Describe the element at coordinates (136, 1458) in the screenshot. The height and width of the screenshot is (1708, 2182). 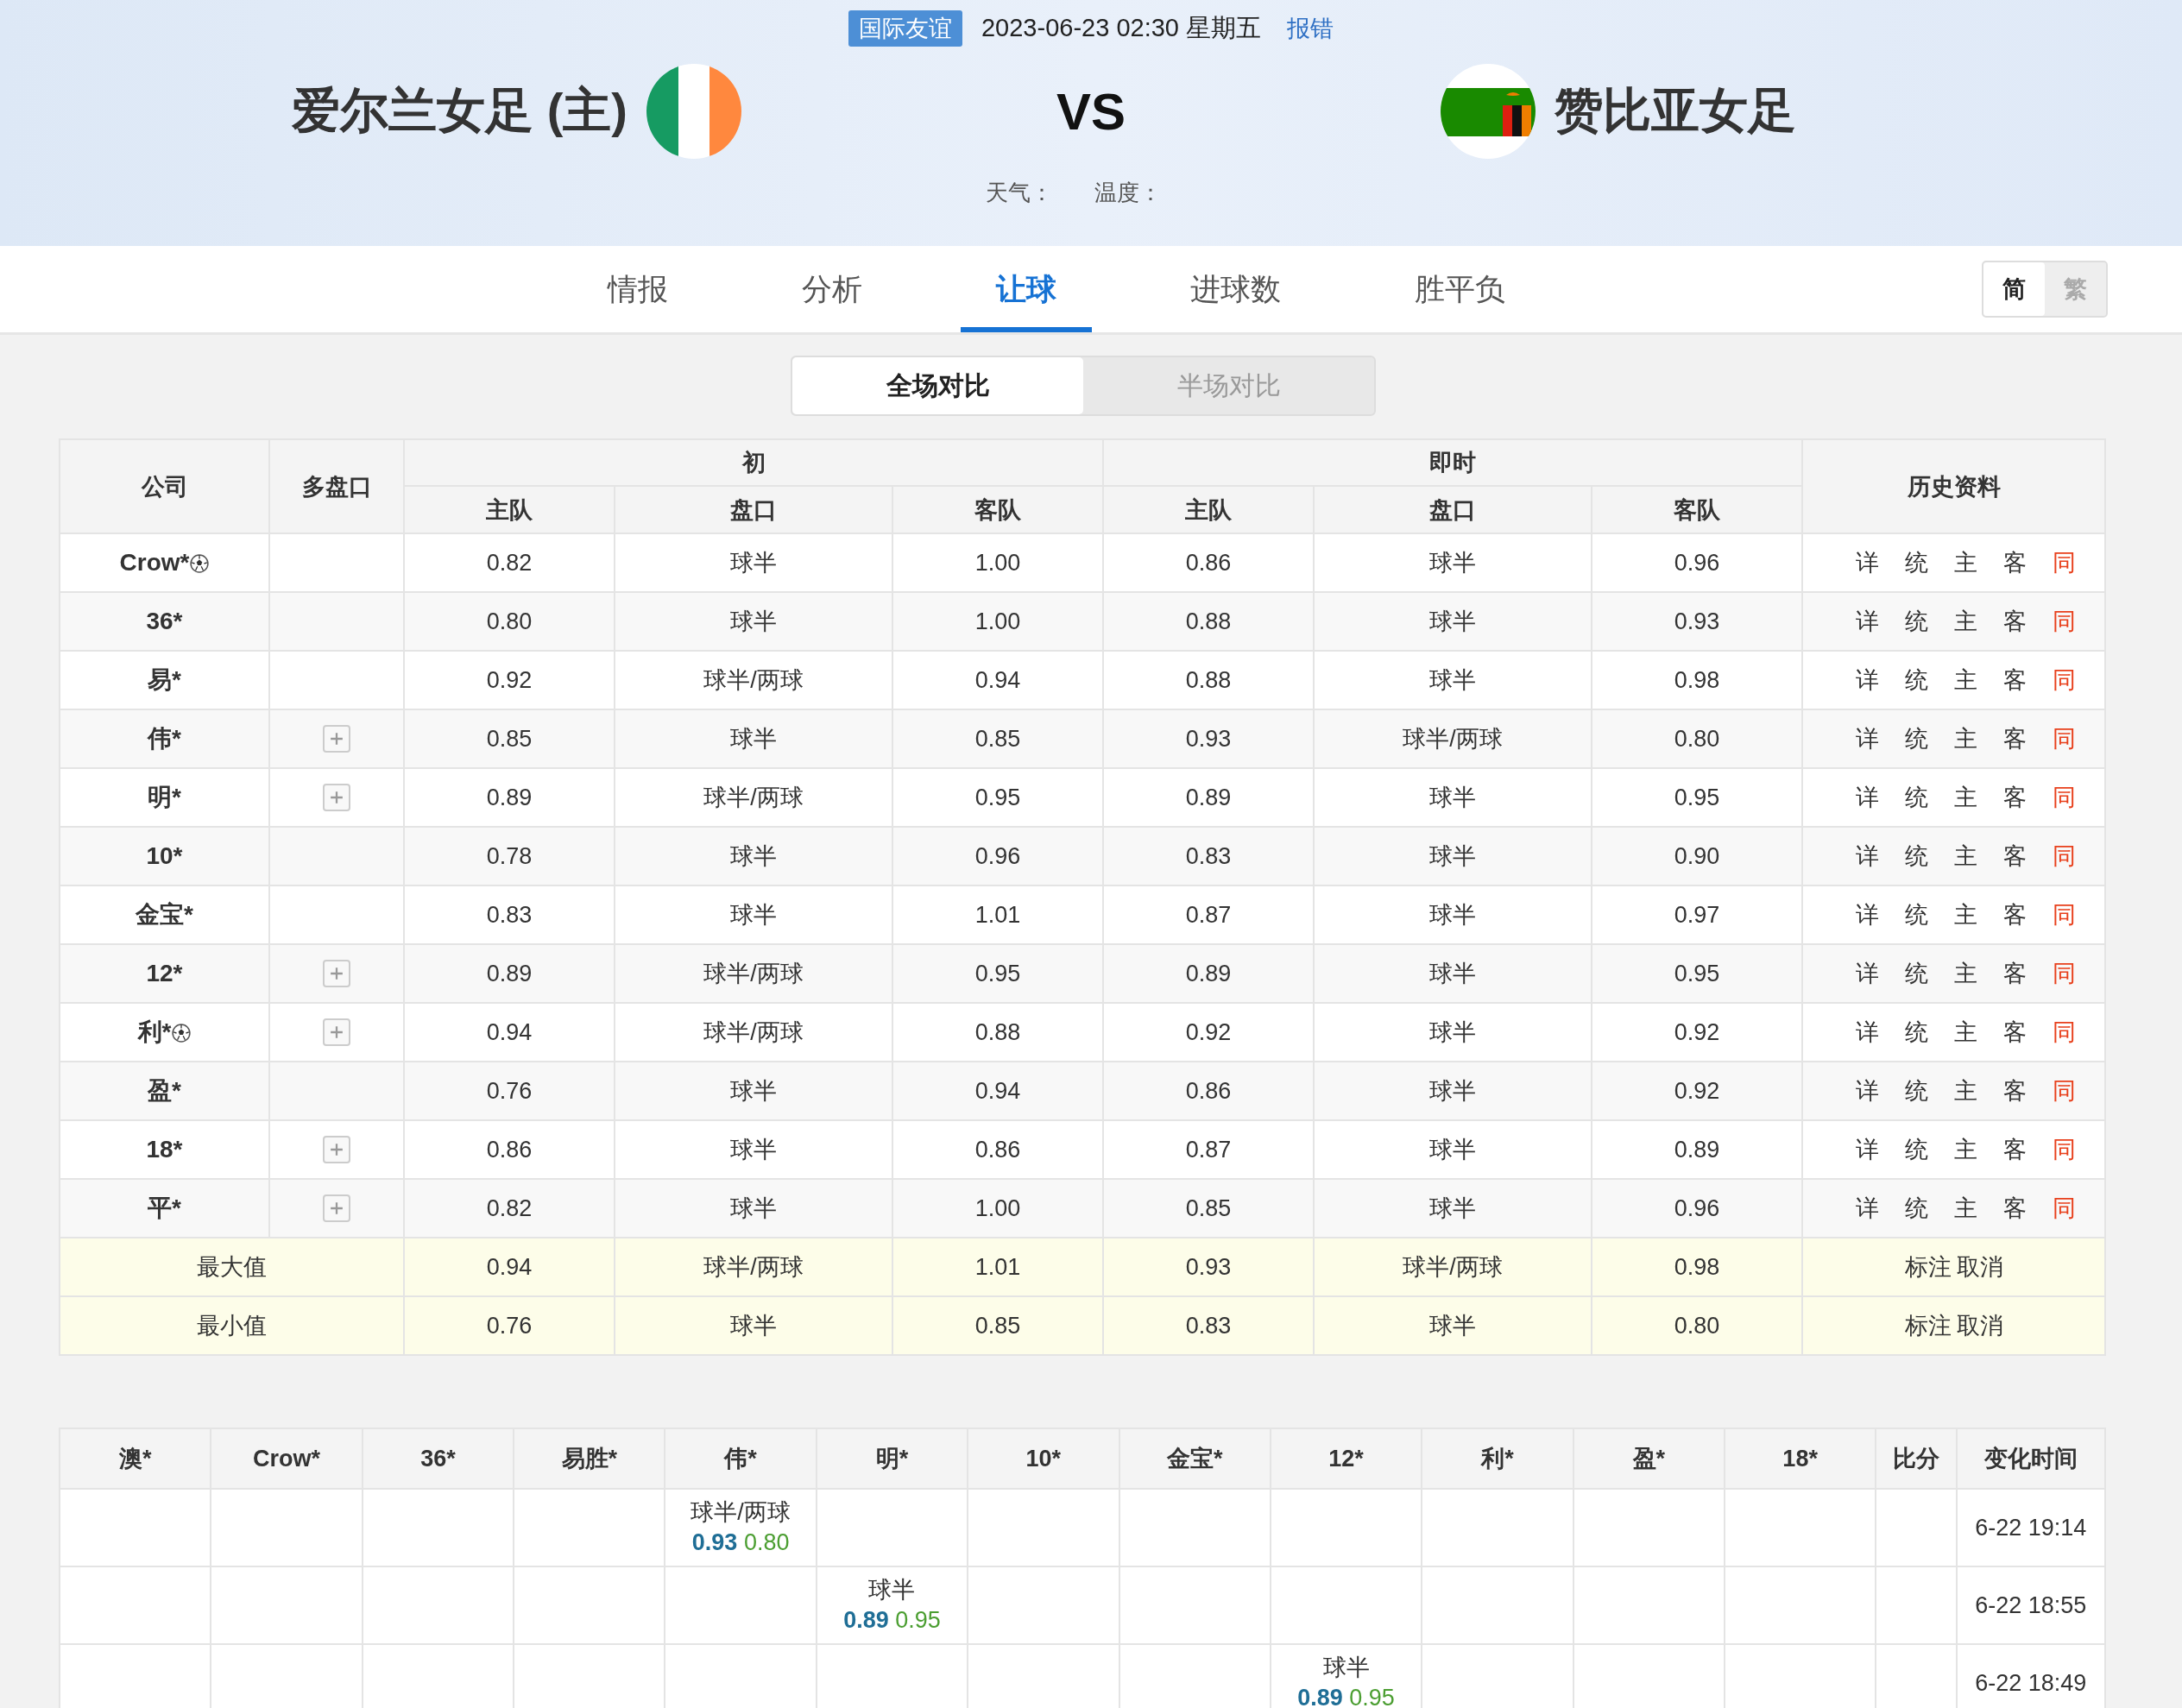
I see `column-header: 澳*` at that location.